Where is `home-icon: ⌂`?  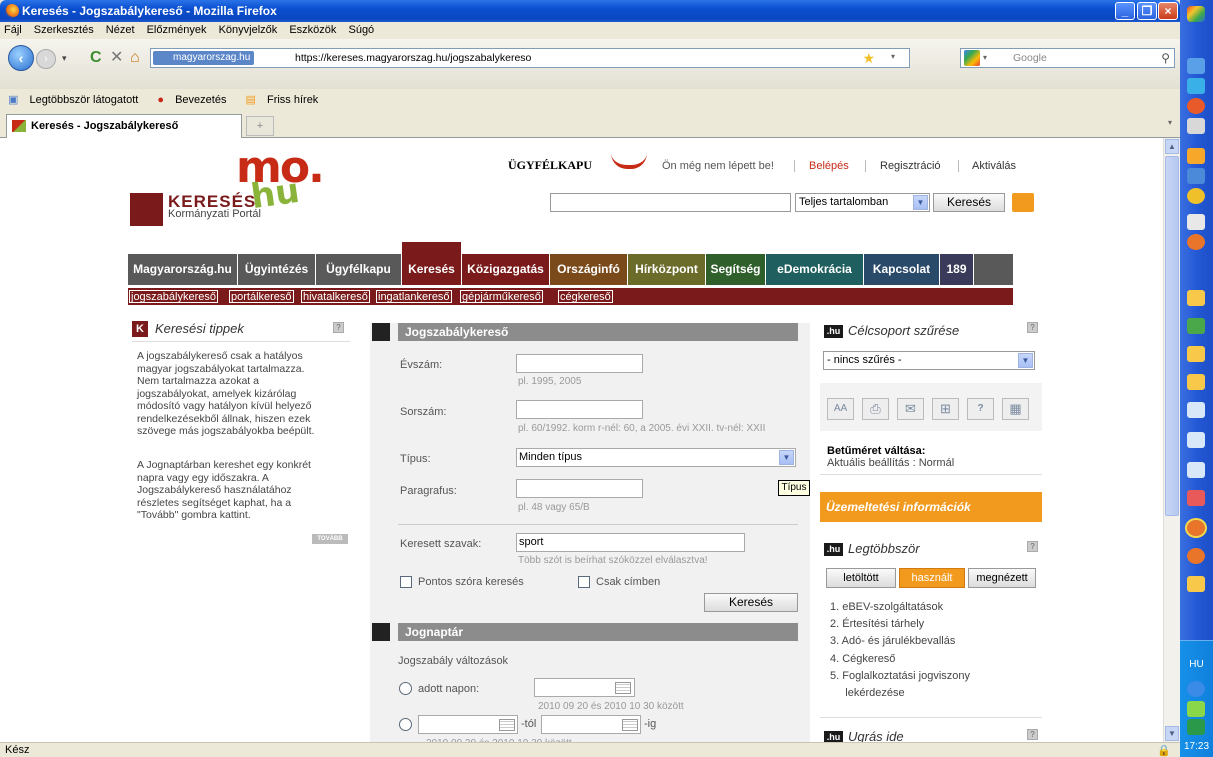 home-icon: ⌂ is located at coordinates (135, 58).